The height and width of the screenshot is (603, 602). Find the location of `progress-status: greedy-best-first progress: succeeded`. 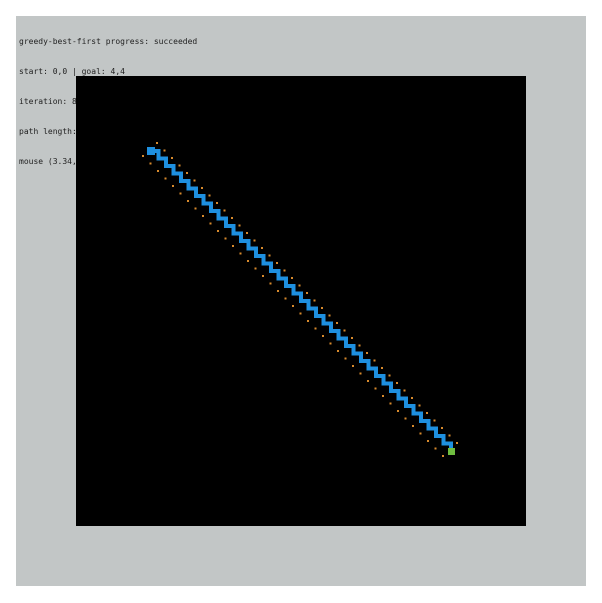

progress-status: greedy-best-first progress: succeeded is located at coordinates (108, 41).